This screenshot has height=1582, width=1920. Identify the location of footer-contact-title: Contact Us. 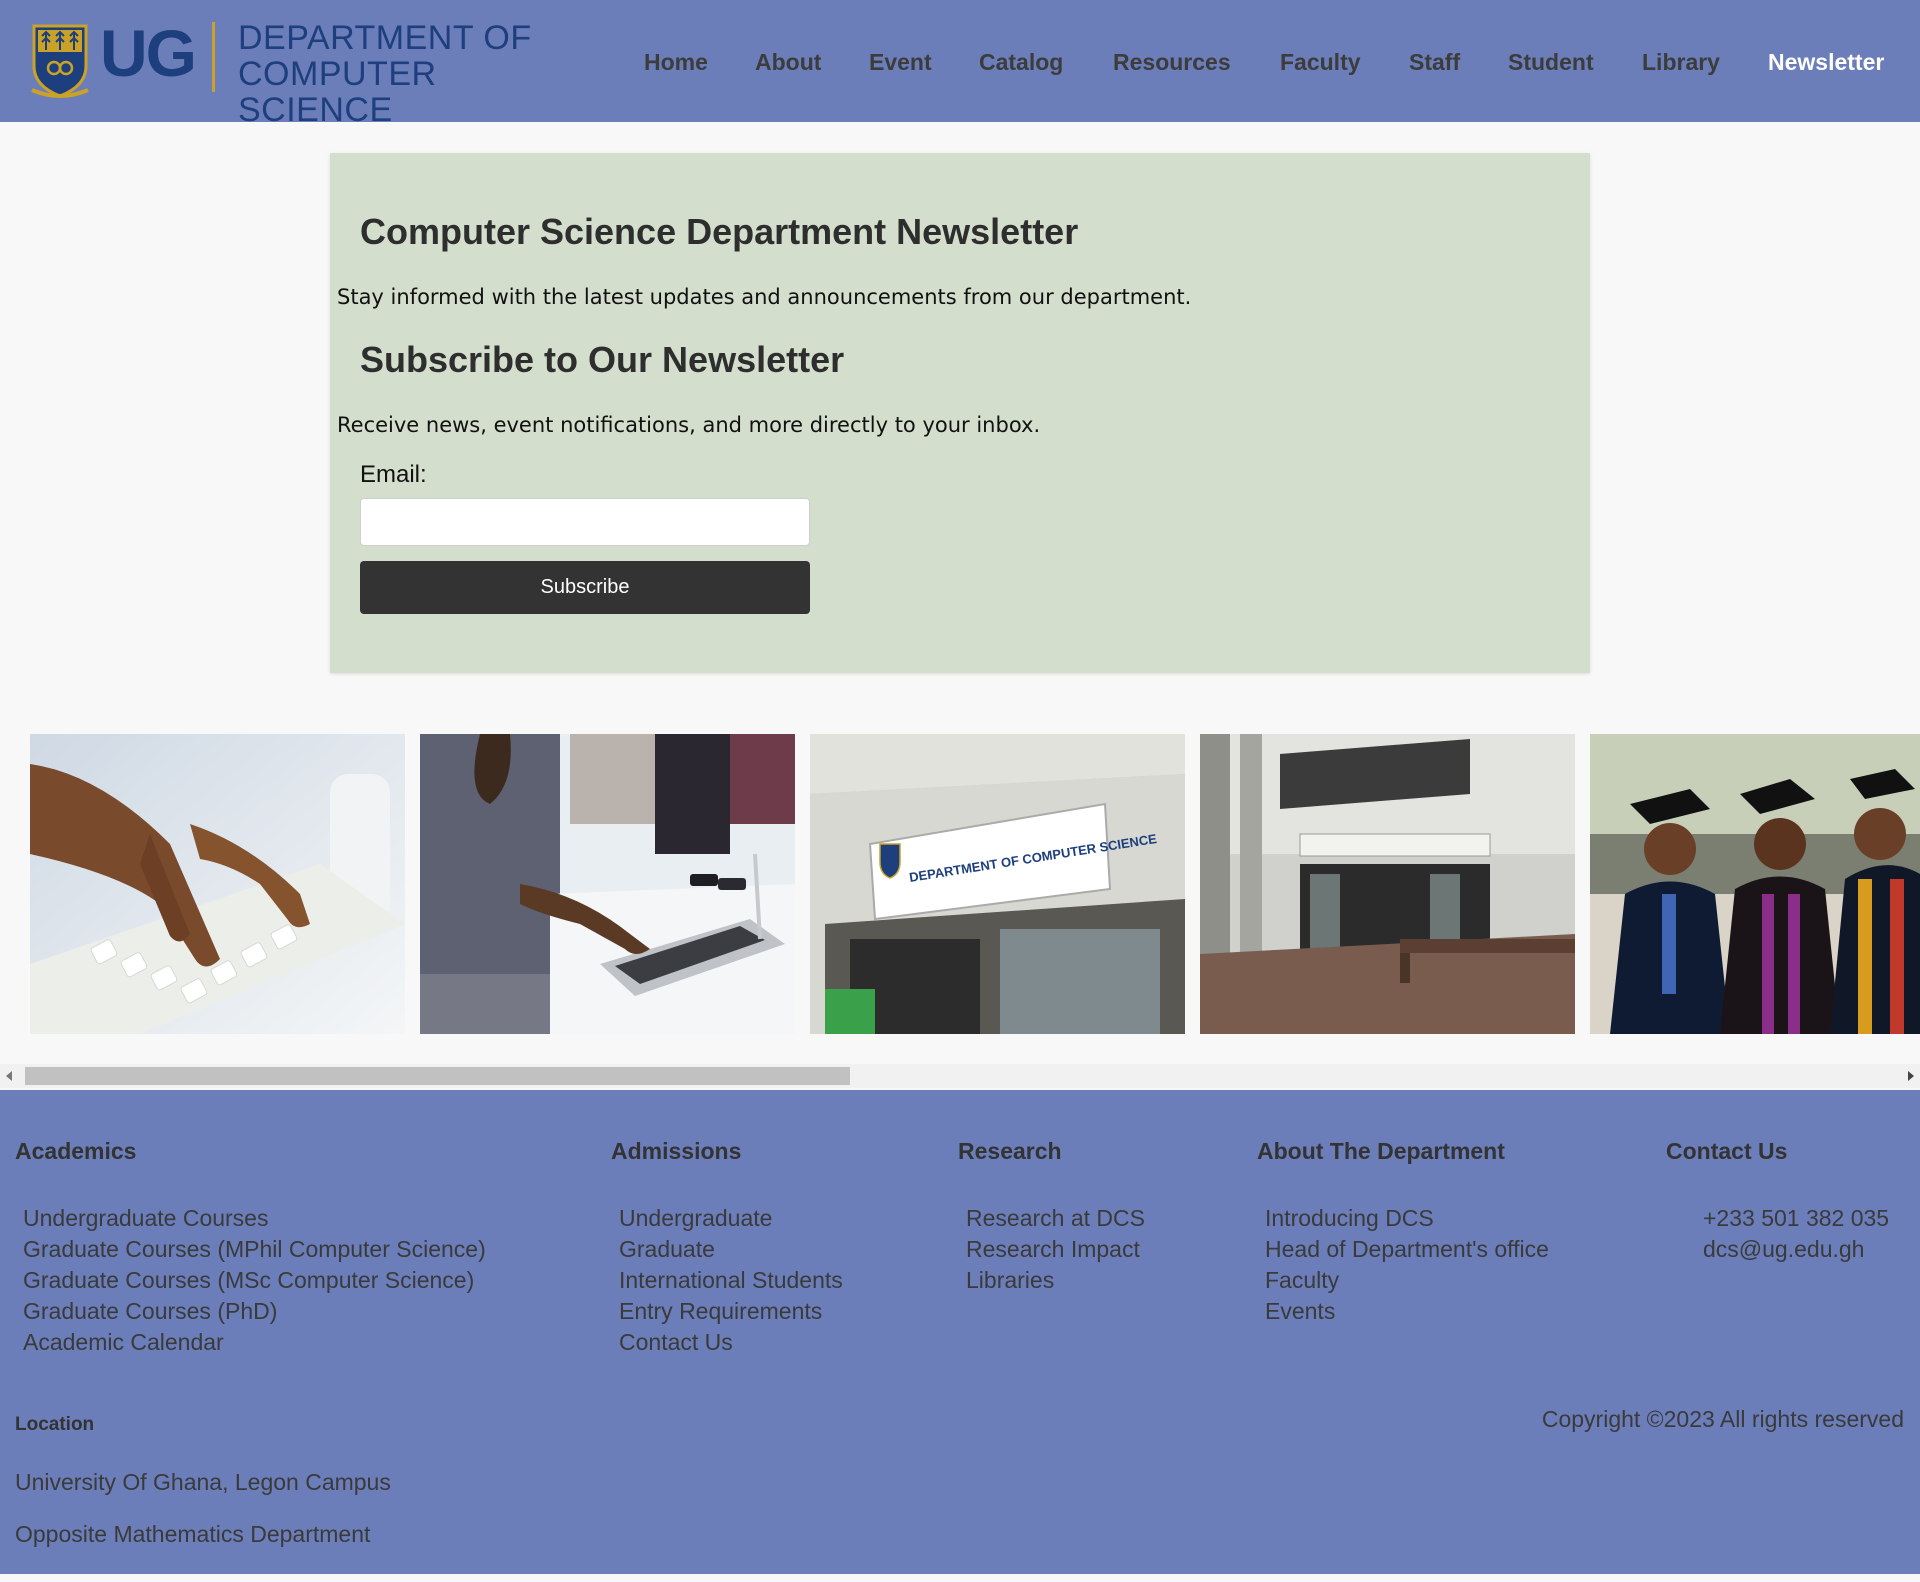
(1727, 1151).